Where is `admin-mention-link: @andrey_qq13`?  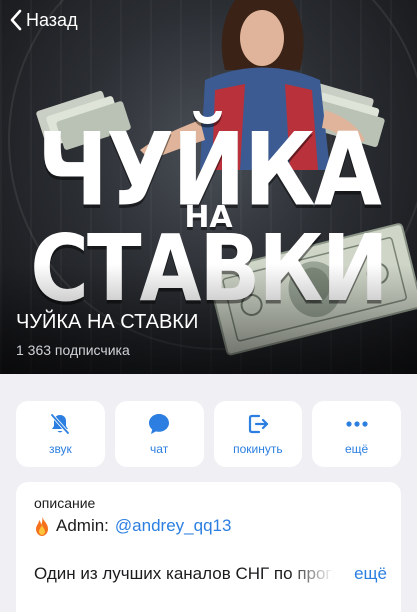 admin-mention-link: @andrey_qq13 is located at coordinates (173, 526).